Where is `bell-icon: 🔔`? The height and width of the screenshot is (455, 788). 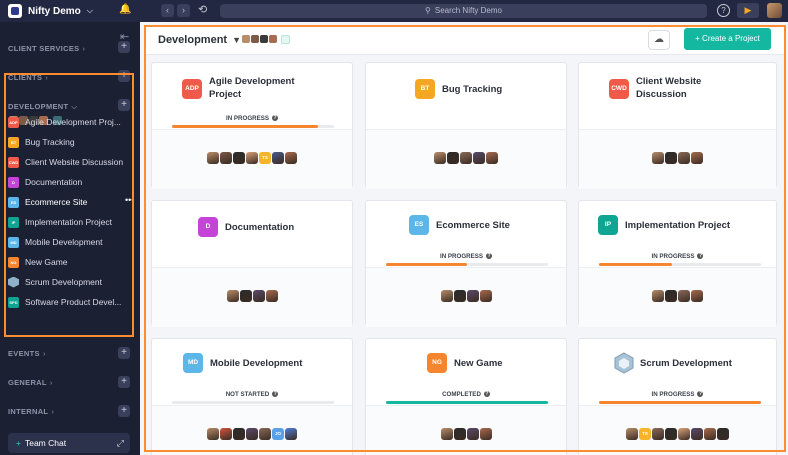
bell-icon: 🔔 is located at coordinates (125, 10).